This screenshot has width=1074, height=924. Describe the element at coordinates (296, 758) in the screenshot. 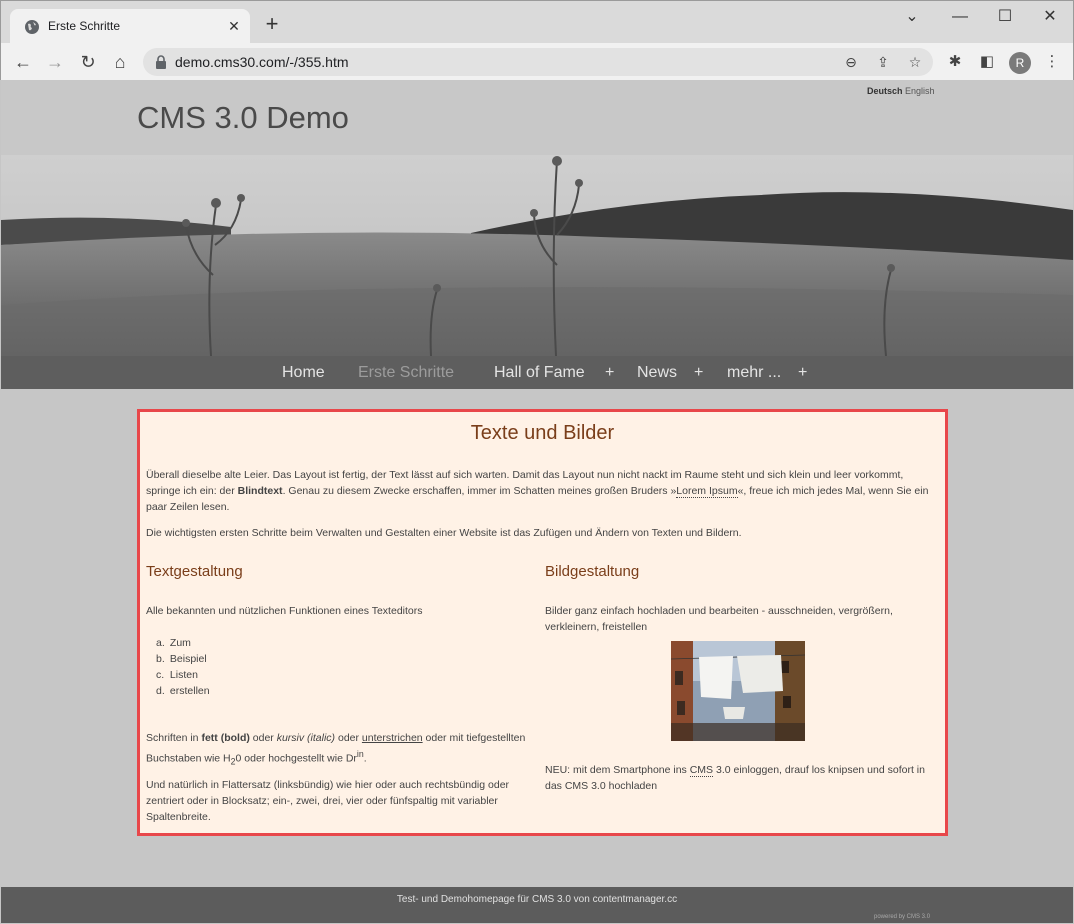

I see `fonts-text: 0 oder hochgestellt wie Dr` at that location.